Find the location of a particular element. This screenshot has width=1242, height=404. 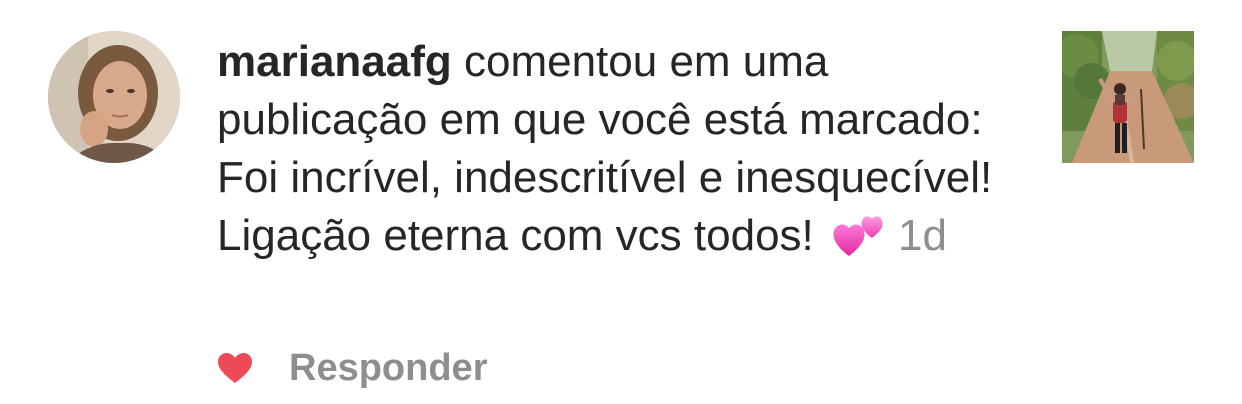

user-avatar is located at coordinates (114, 97).